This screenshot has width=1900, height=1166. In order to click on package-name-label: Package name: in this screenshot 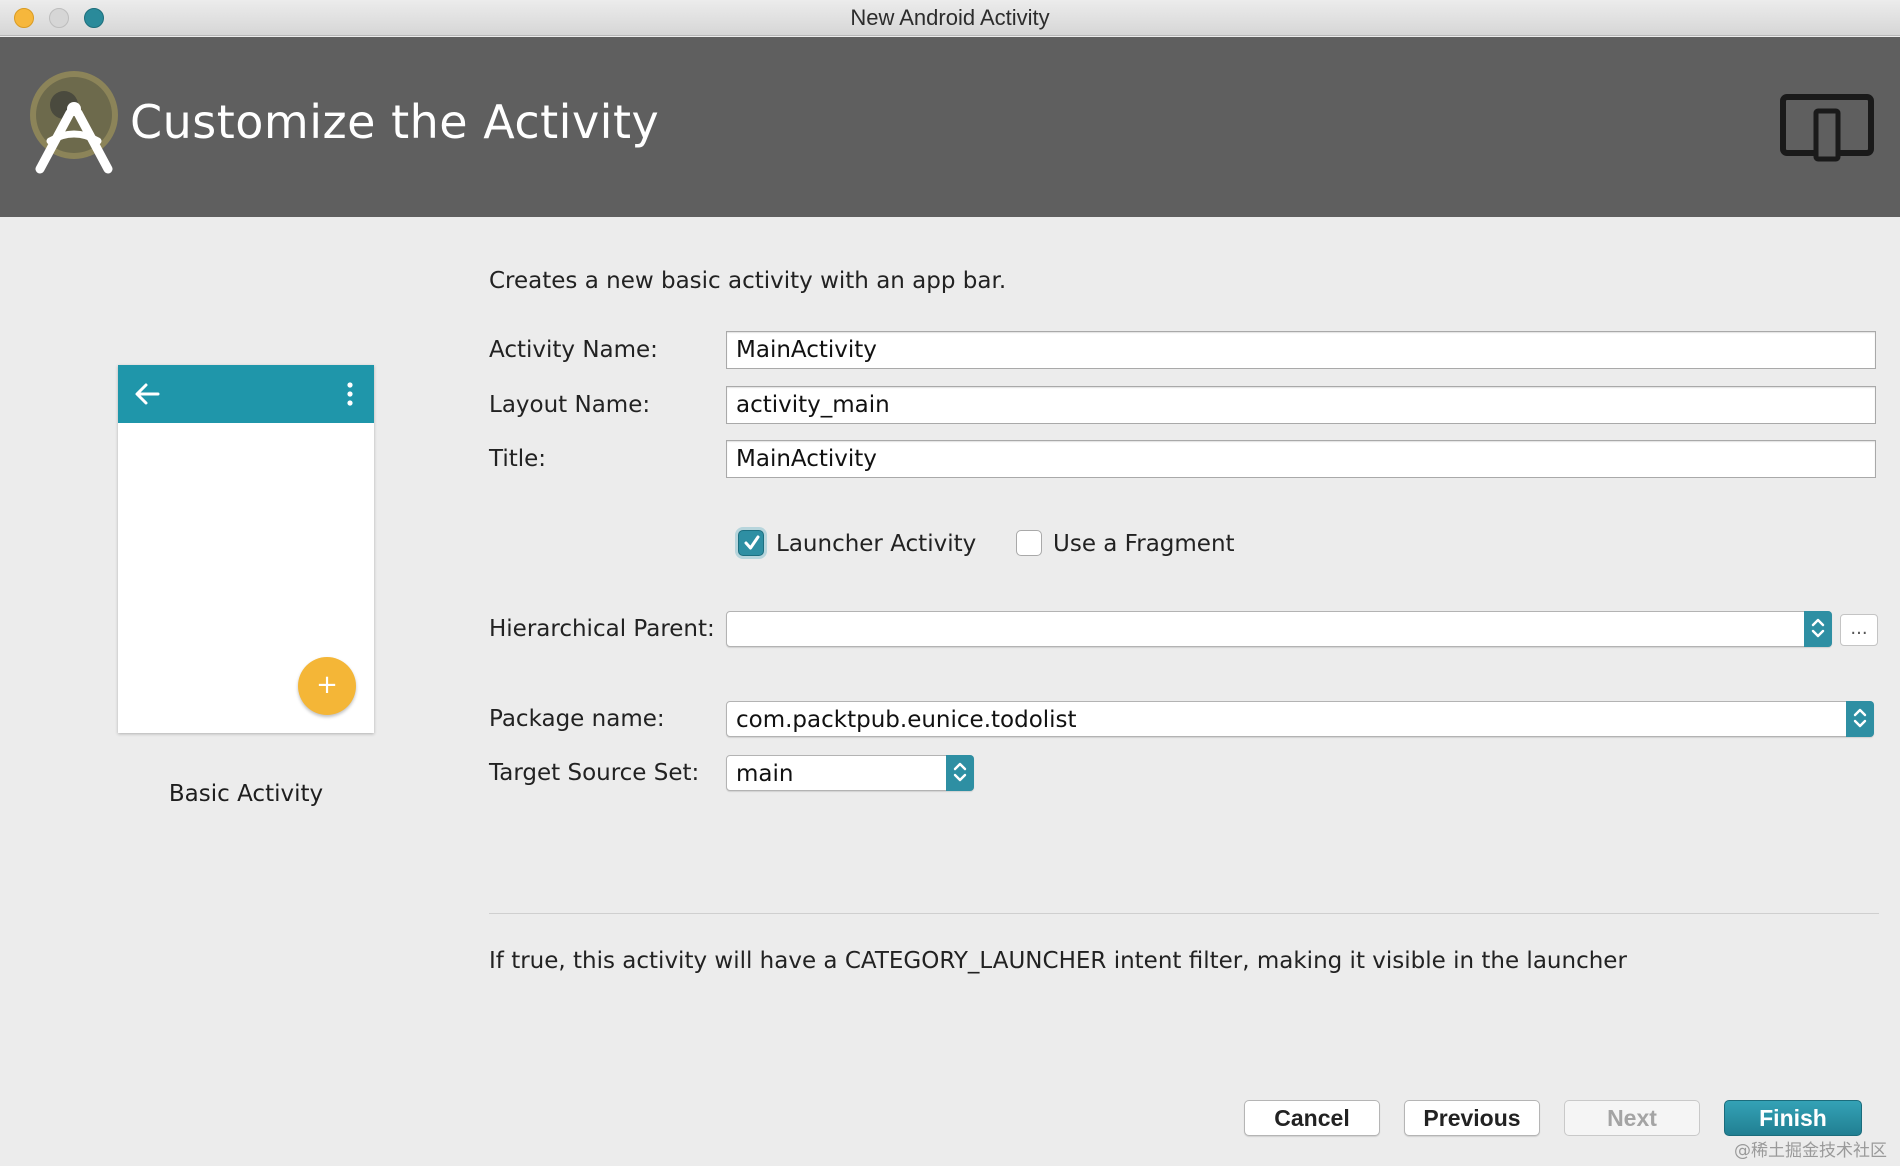, I will do `click(577, 719)`.